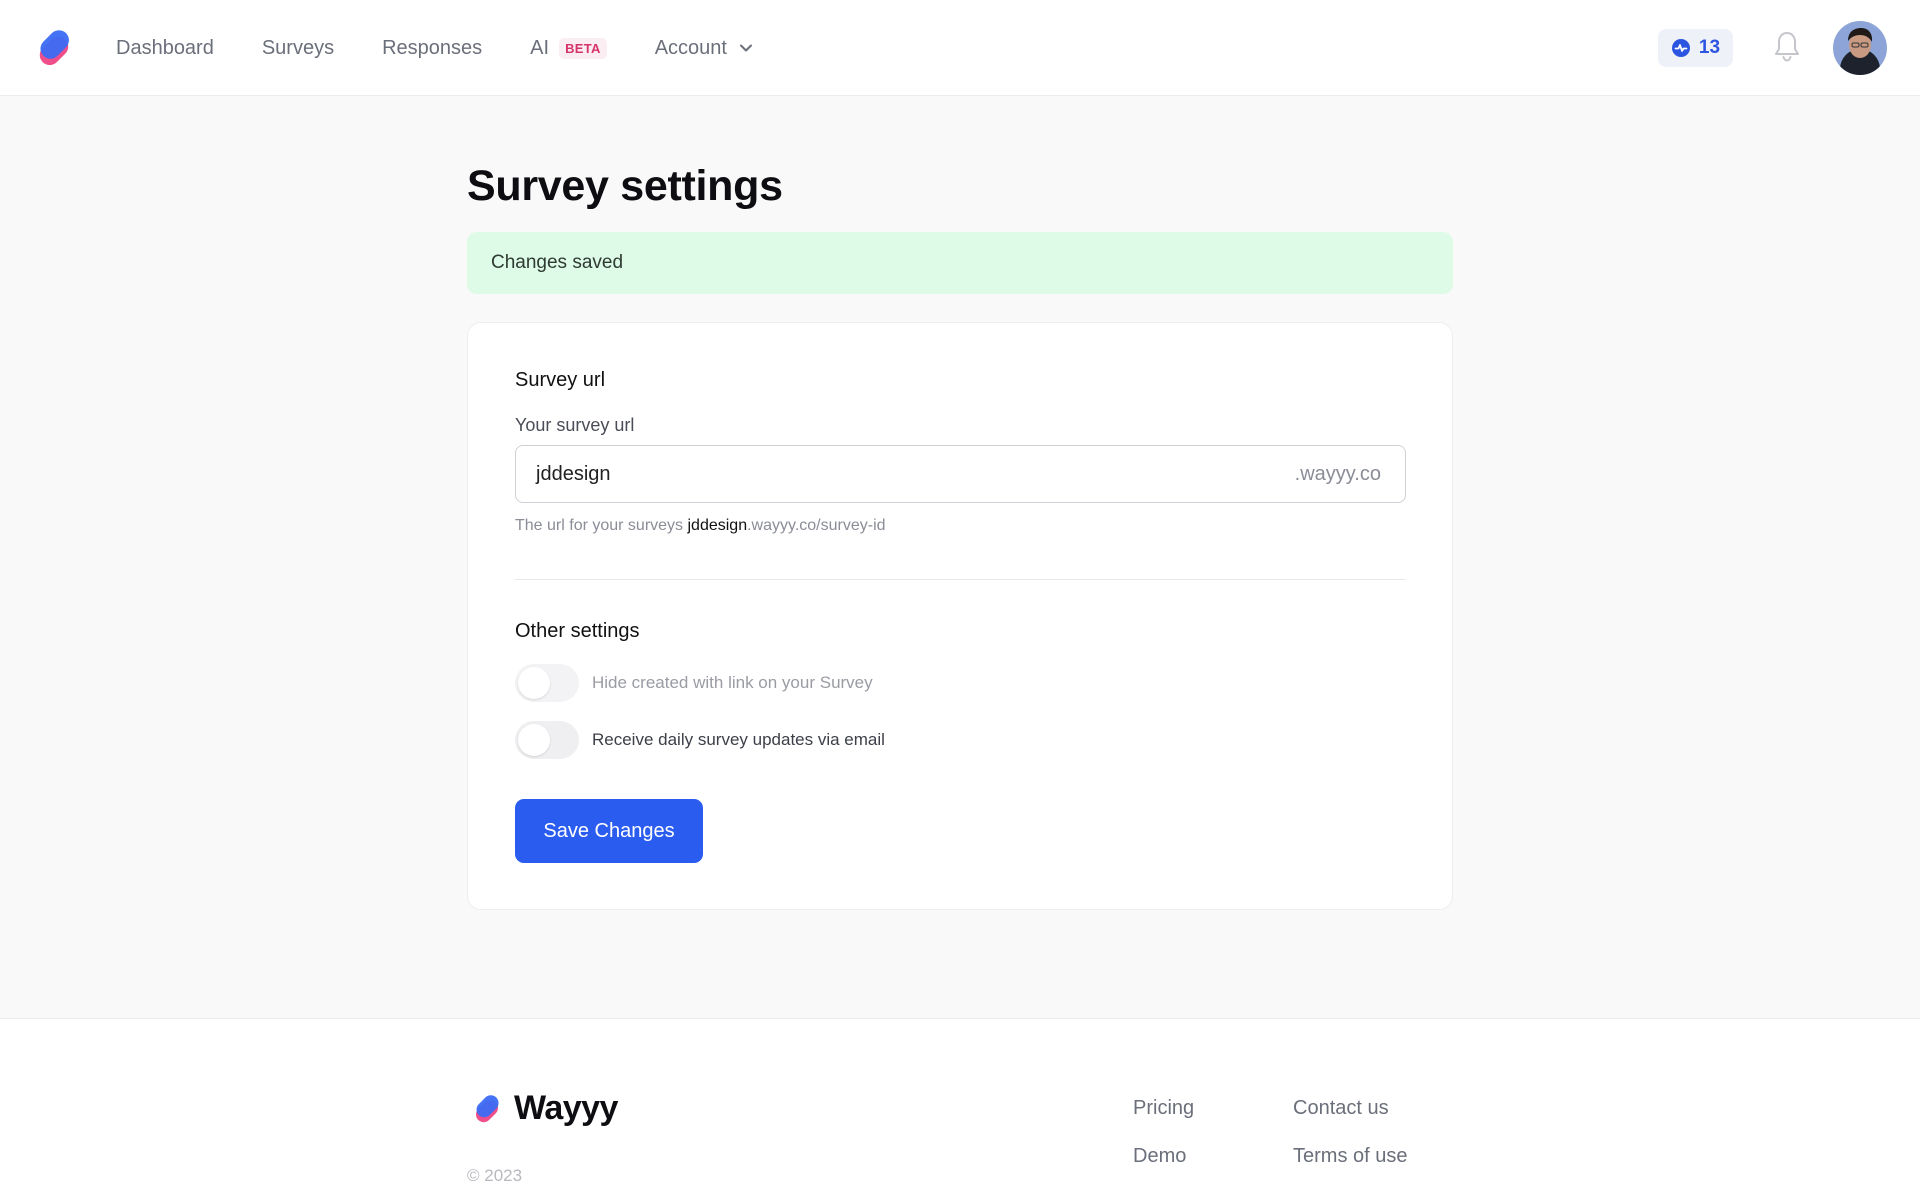  What do you see at coordinates (573, 474) in the screenshot?
I see `survey-url-value: jddesign` at bounding box center [573, 474].